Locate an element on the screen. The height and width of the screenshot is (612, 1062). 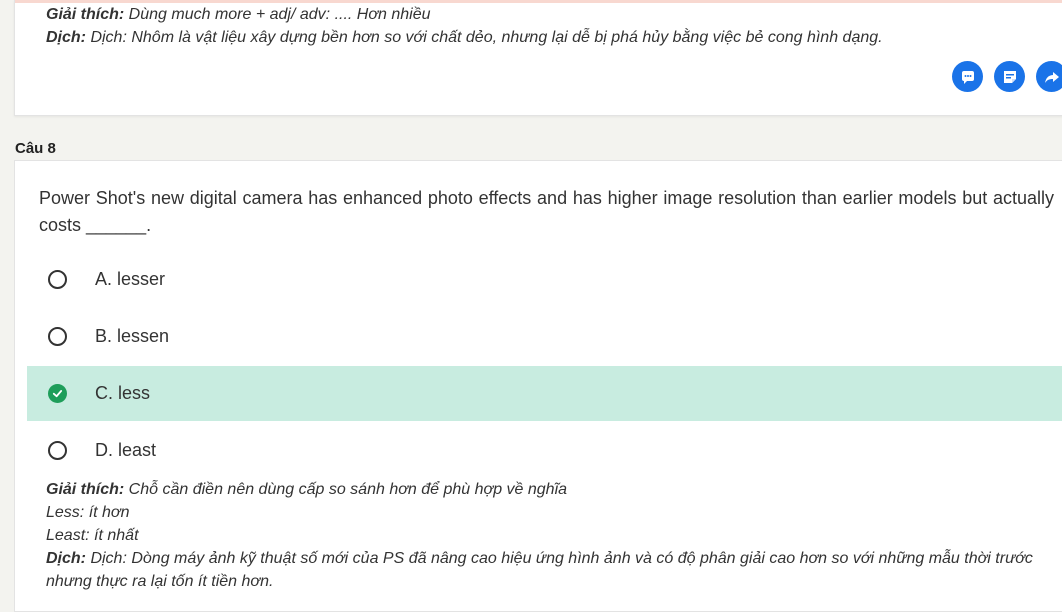
option-d: D. least is located at coordinates (544, 450).